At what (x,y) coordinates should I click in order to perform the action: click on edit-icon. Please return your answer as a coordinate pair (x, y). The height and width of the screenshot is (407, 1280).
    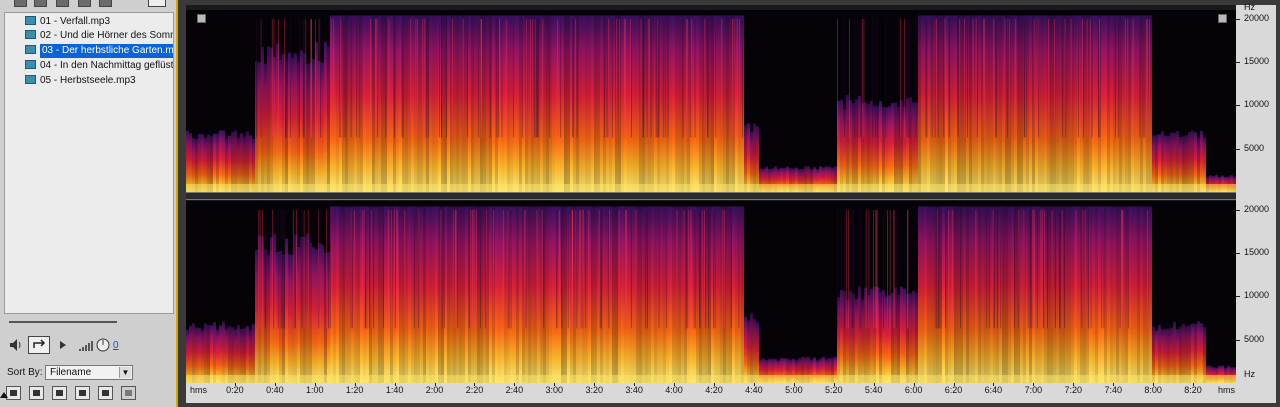
    Looking at the image, I should click on (84, 3).